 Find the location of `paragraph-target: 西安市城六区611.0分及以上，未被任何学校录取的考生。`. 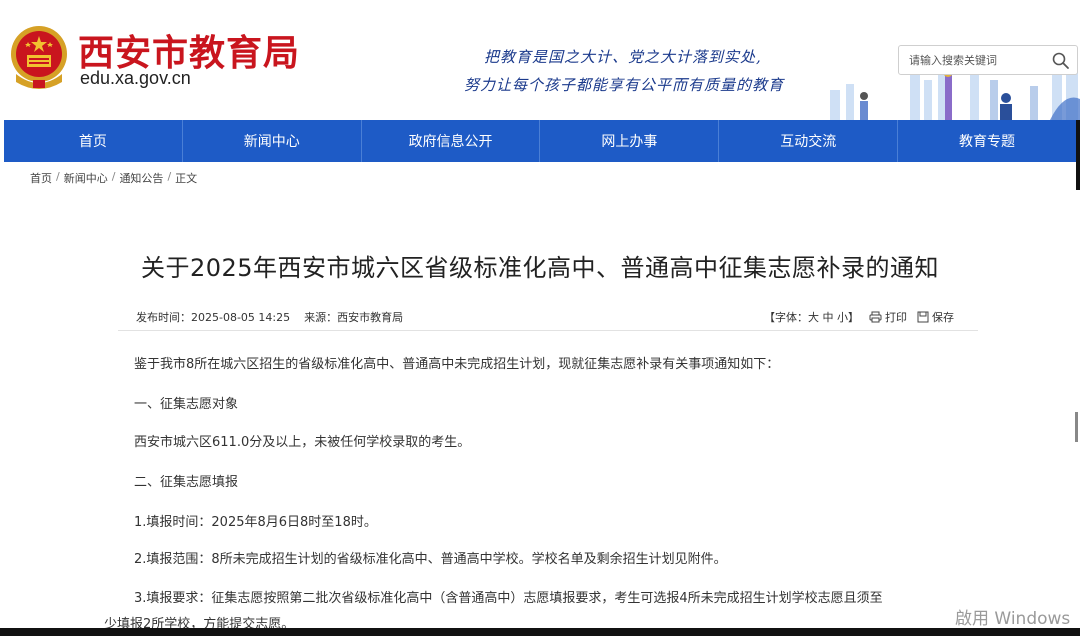

paragraph-target: 西安市城六区611.0分及以上，未被任何学校录取的考生。 is located at coordinates (302, 442).